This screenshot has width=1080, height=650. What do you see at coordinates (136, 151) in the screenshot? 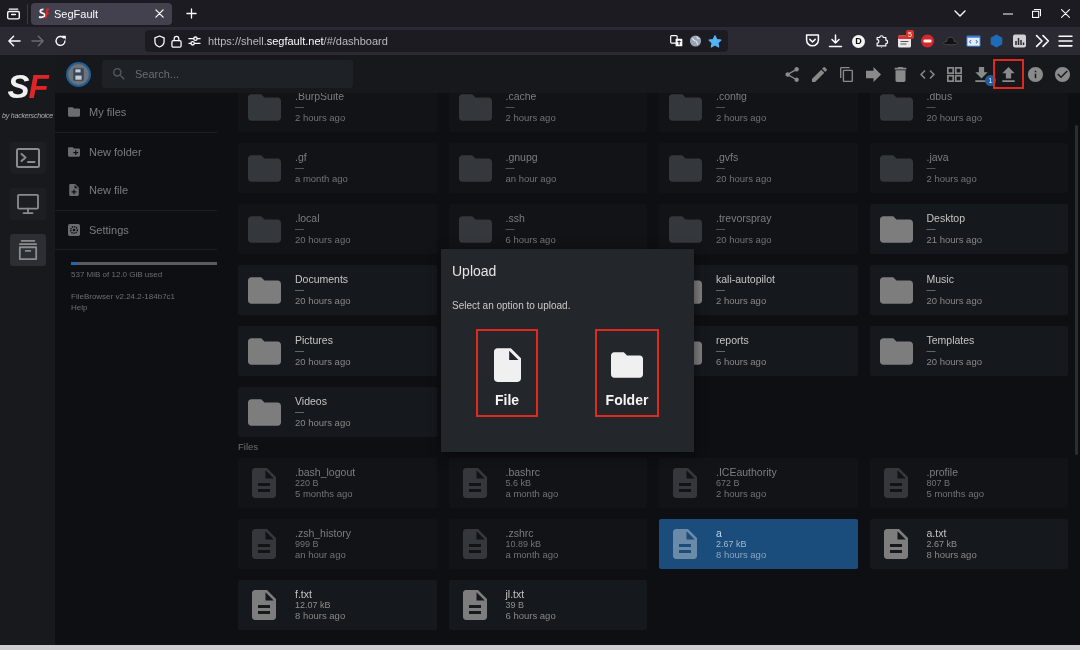
I see `new-folder-item: New folder` at bounding box center [136, 151].